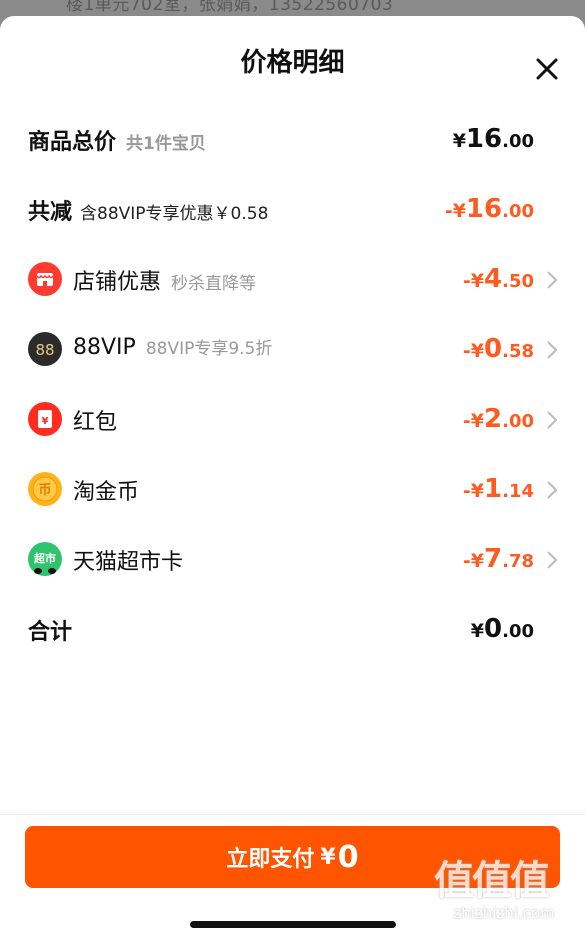  I want to click on amount-integer: 1, so click(493, 489).